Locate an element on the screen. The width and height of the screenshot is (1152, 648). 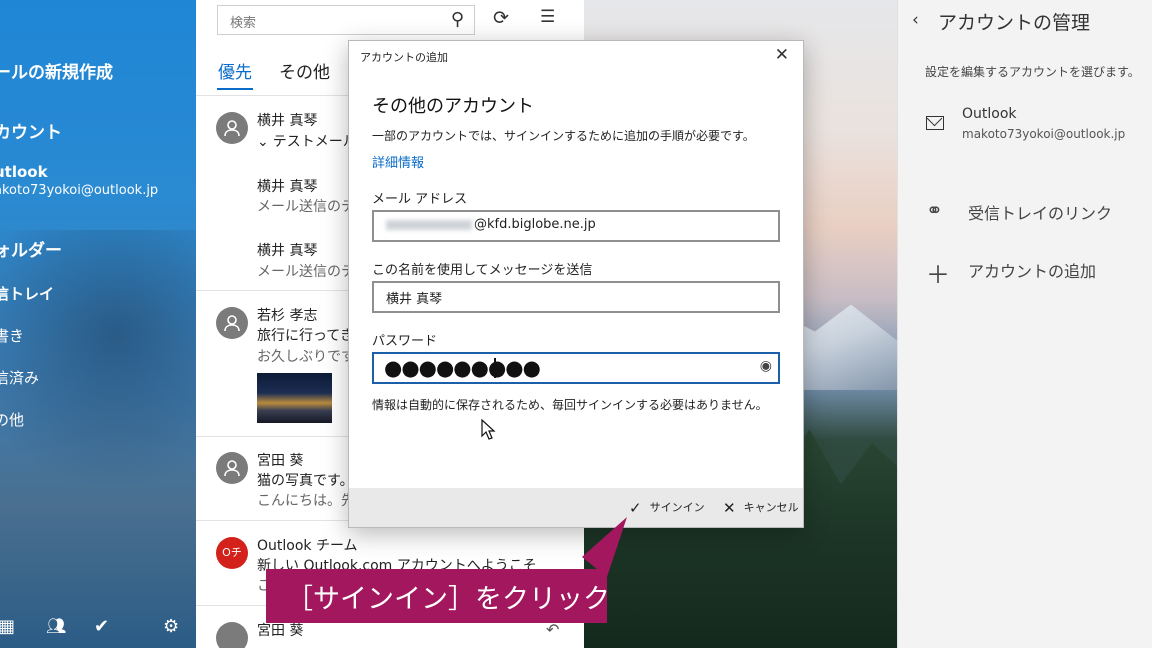
folder-inbox: 信トレイ is located at coordinates (27, 293).